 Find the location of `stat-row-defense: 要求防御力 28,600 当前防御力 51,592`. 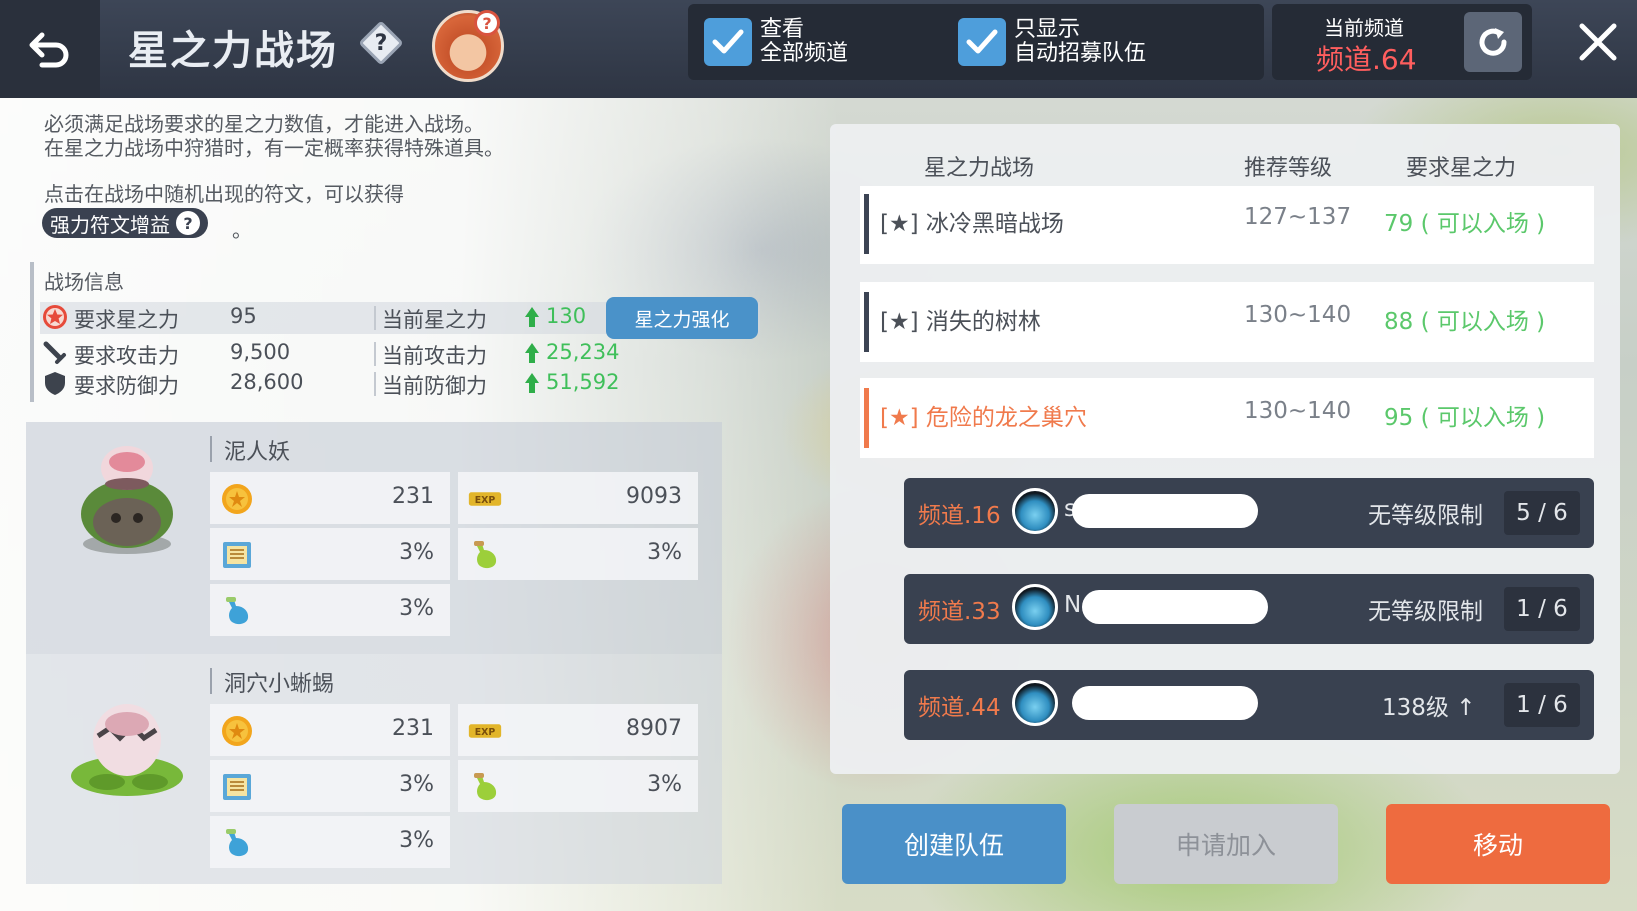

stat-row-defense: 要求防御力 28,600 当前防御力 51,592 is located at coordinates (400, 384).